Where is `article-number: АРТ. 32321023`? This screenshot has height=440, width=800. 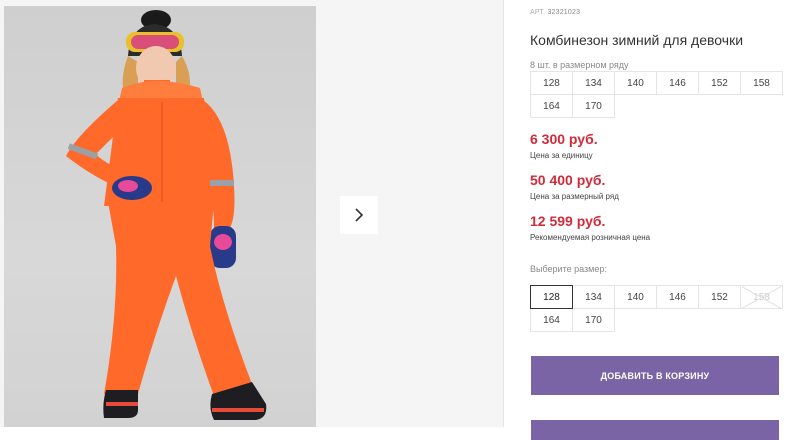
article-number: АРТ. 32321023 is located at coordinates (555, 12).